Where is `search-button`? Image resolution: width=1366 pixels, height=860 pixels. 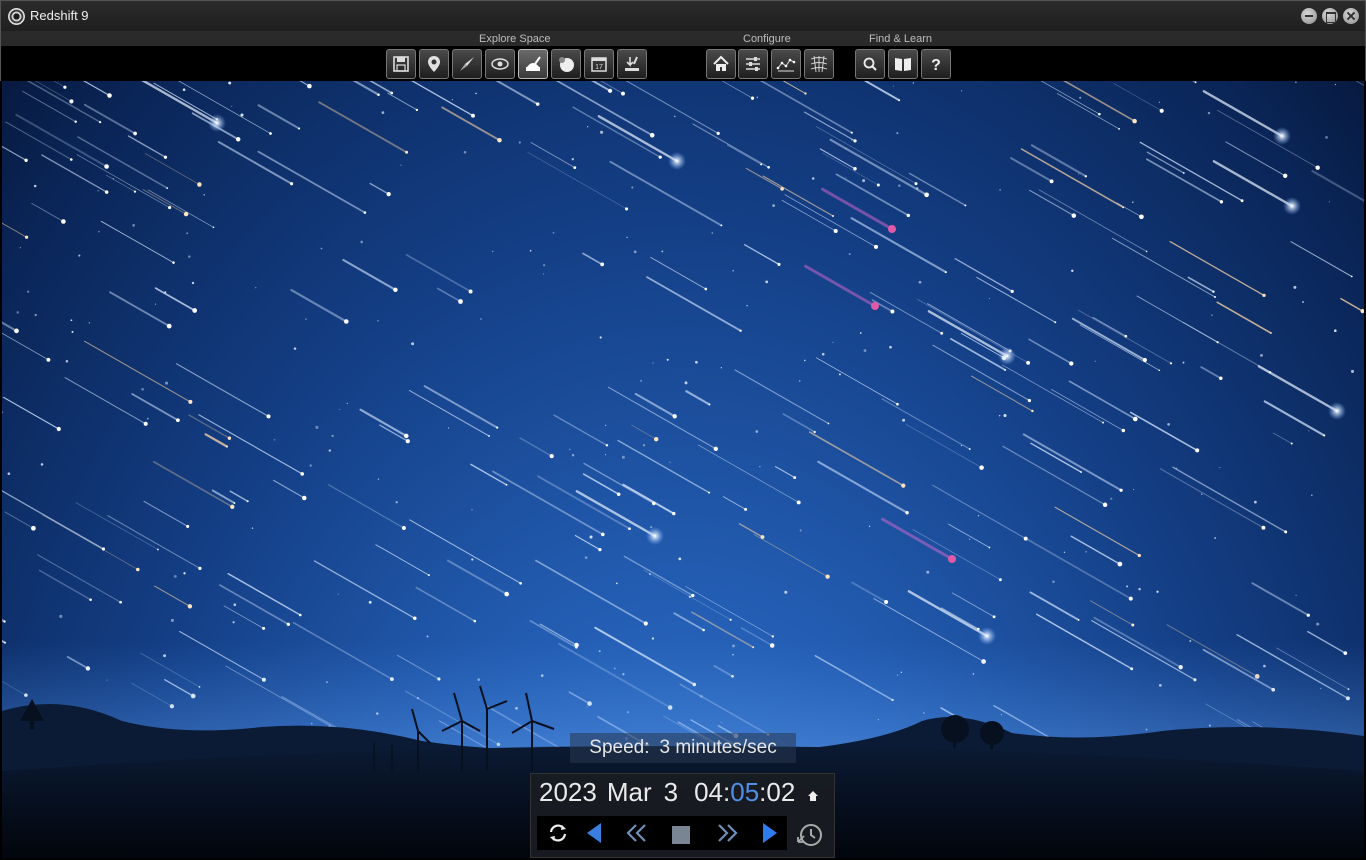
search-button is located at coordinates (870, 64).